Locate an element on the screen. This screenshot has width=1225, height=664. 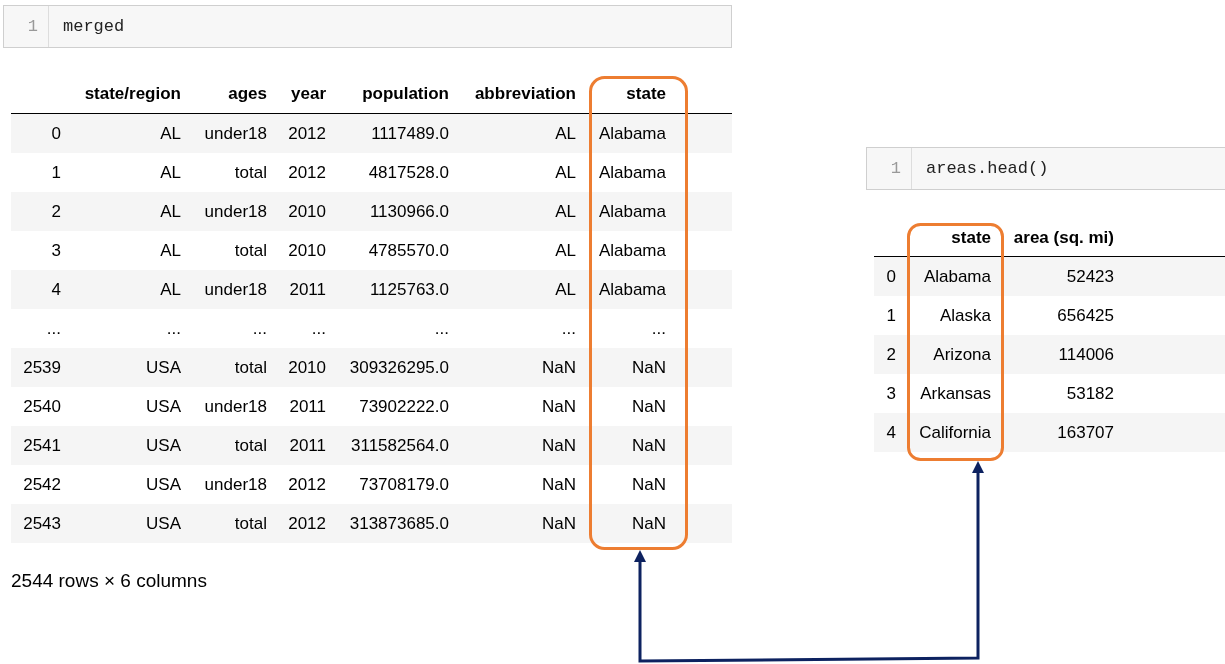
table-cell-text: 1117489.0 is located at coordinates (410, 133).